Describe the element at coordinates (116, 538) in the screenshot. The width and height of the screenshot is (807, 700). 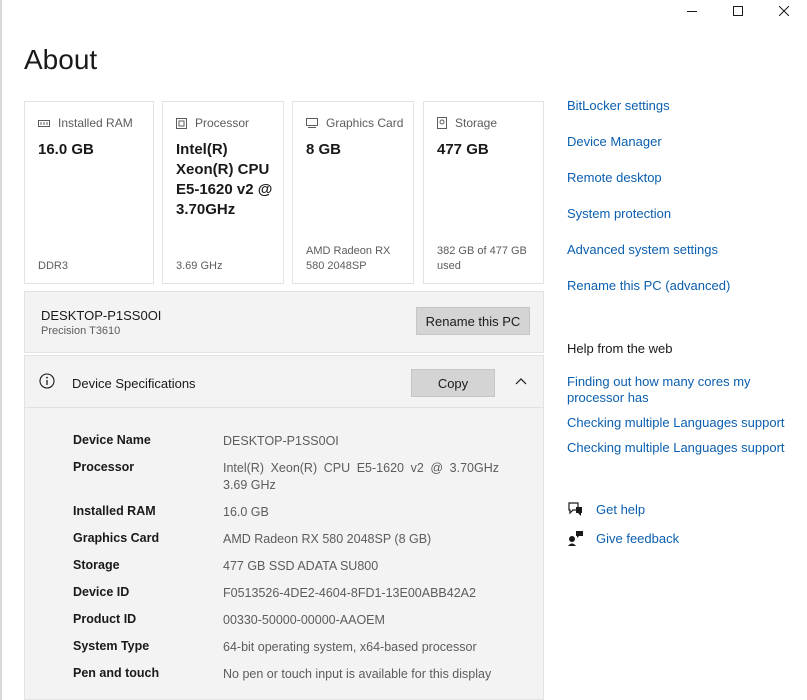
I see `spec-key: Graphics Card` at that location.